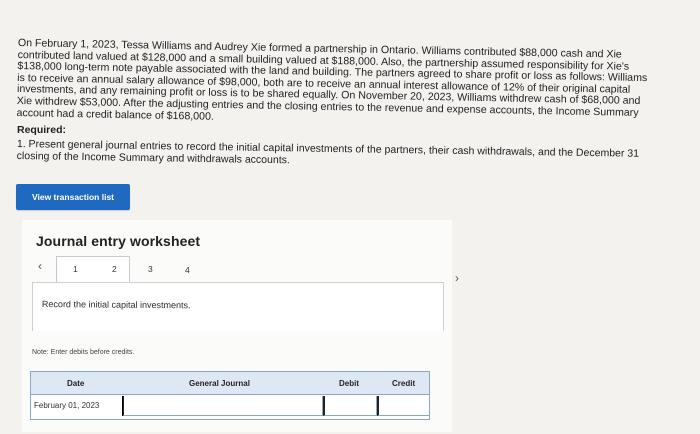  Describe the element at coordinates (219, 383) in the screenshot. I see `general-journal-header: General Journal` at that location.